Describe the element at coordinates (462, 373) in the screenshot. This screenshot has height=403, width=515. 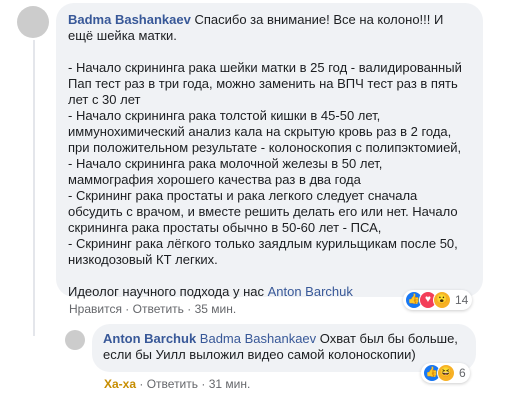
I see `reaction-count: 6` at that location.